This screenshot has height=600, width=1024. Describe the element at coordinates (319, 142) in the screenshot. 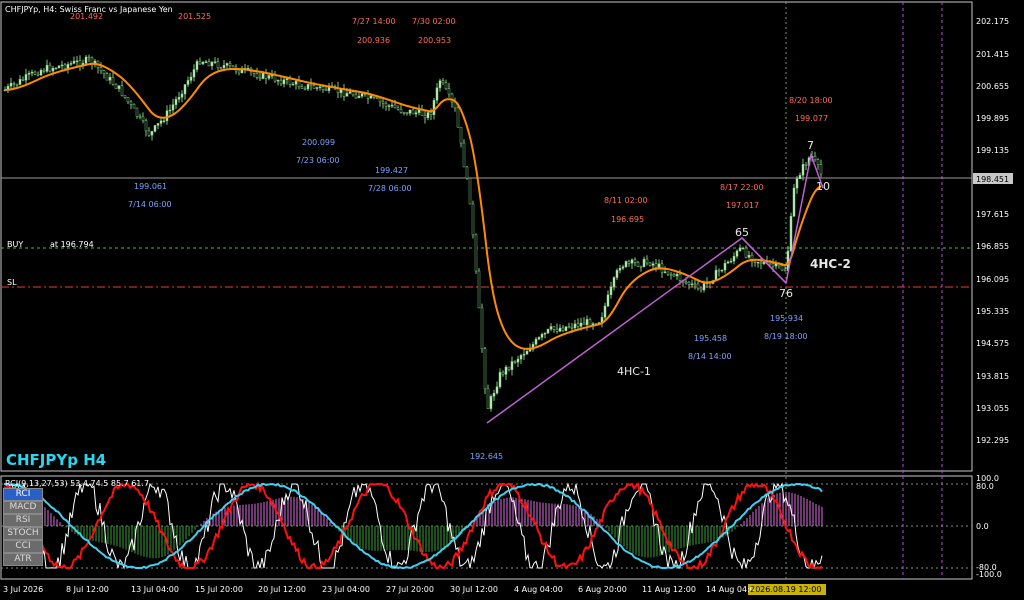

I see `annotation: 200.099` at that location.